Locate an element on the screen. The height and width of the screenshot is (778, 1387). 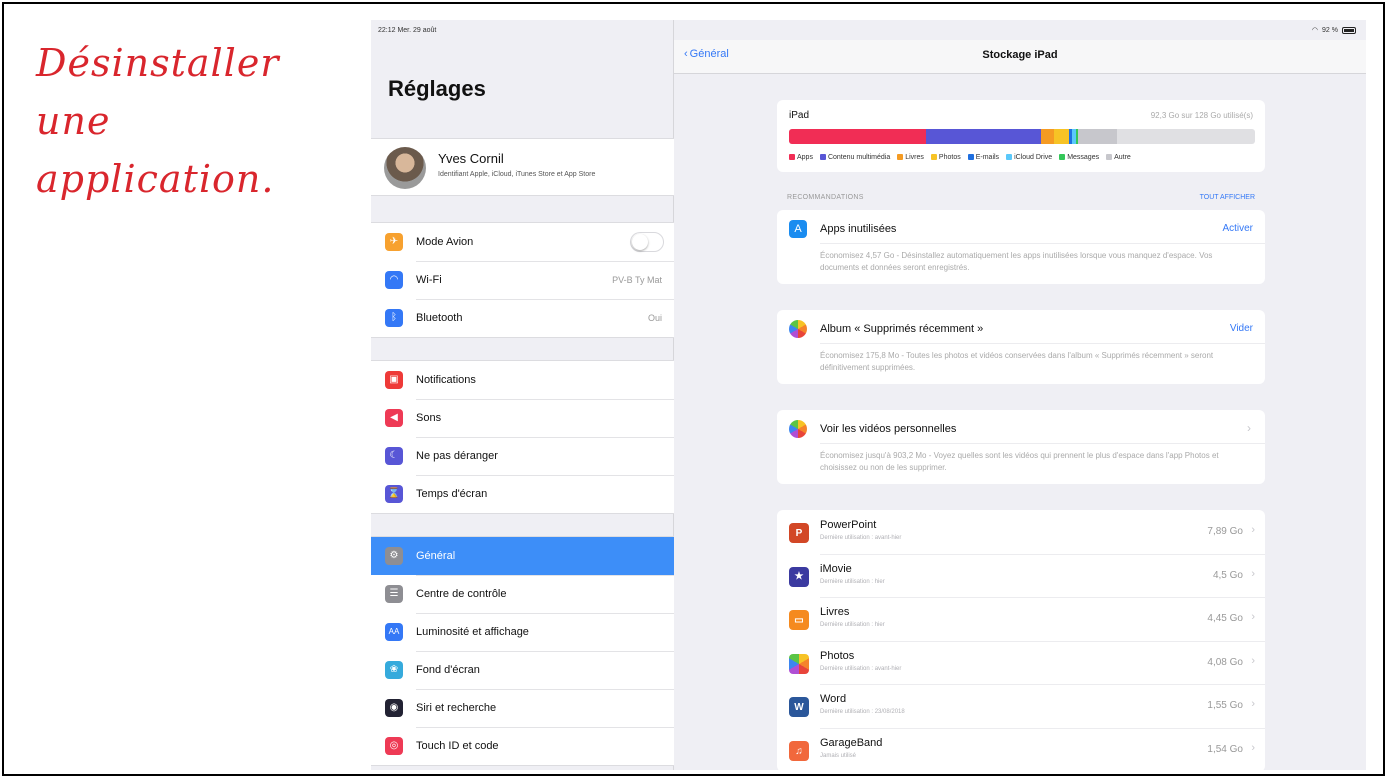
sidebar-item-label: Général is located at coordinates (436, 556).